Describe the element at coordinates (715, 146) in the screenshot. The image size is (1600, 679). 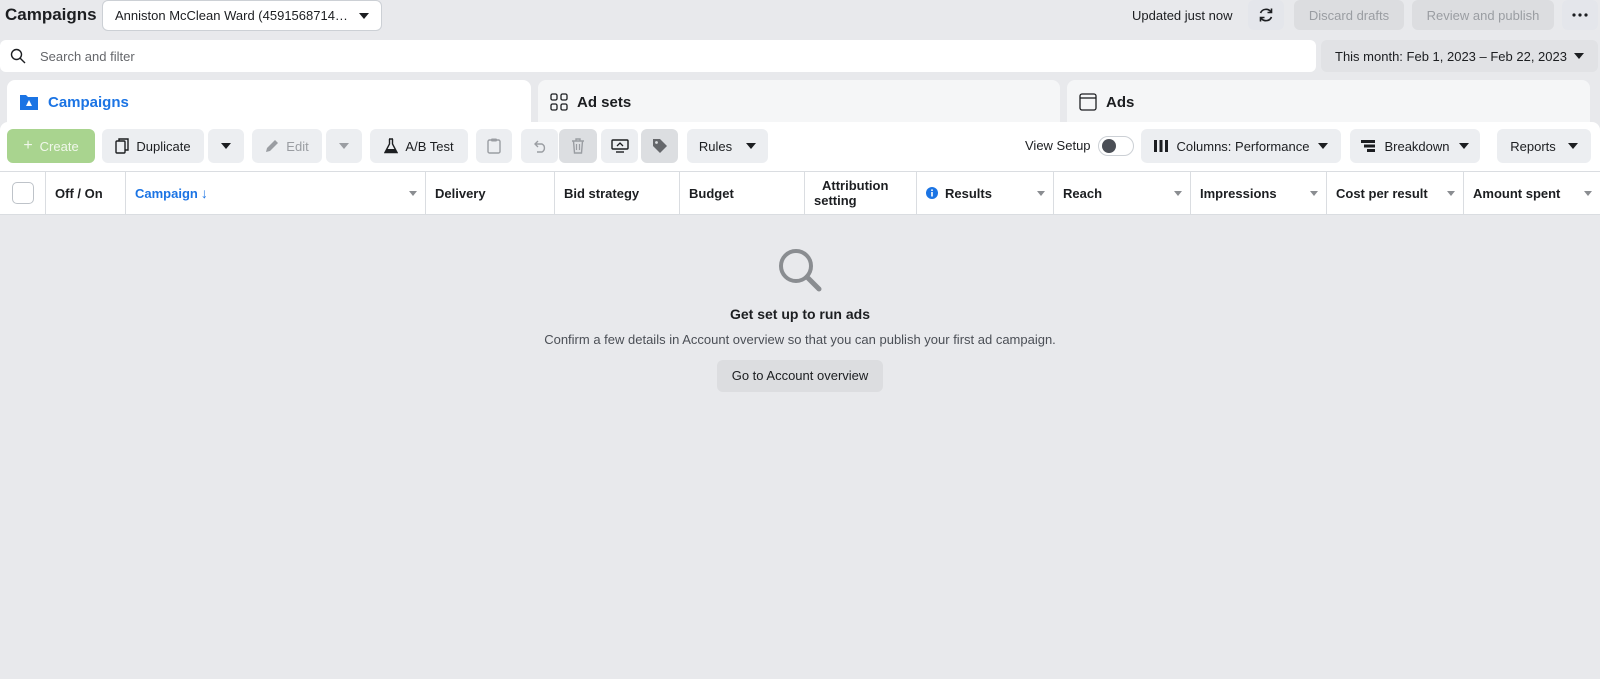
I see `rules-label: Rules` at that location.